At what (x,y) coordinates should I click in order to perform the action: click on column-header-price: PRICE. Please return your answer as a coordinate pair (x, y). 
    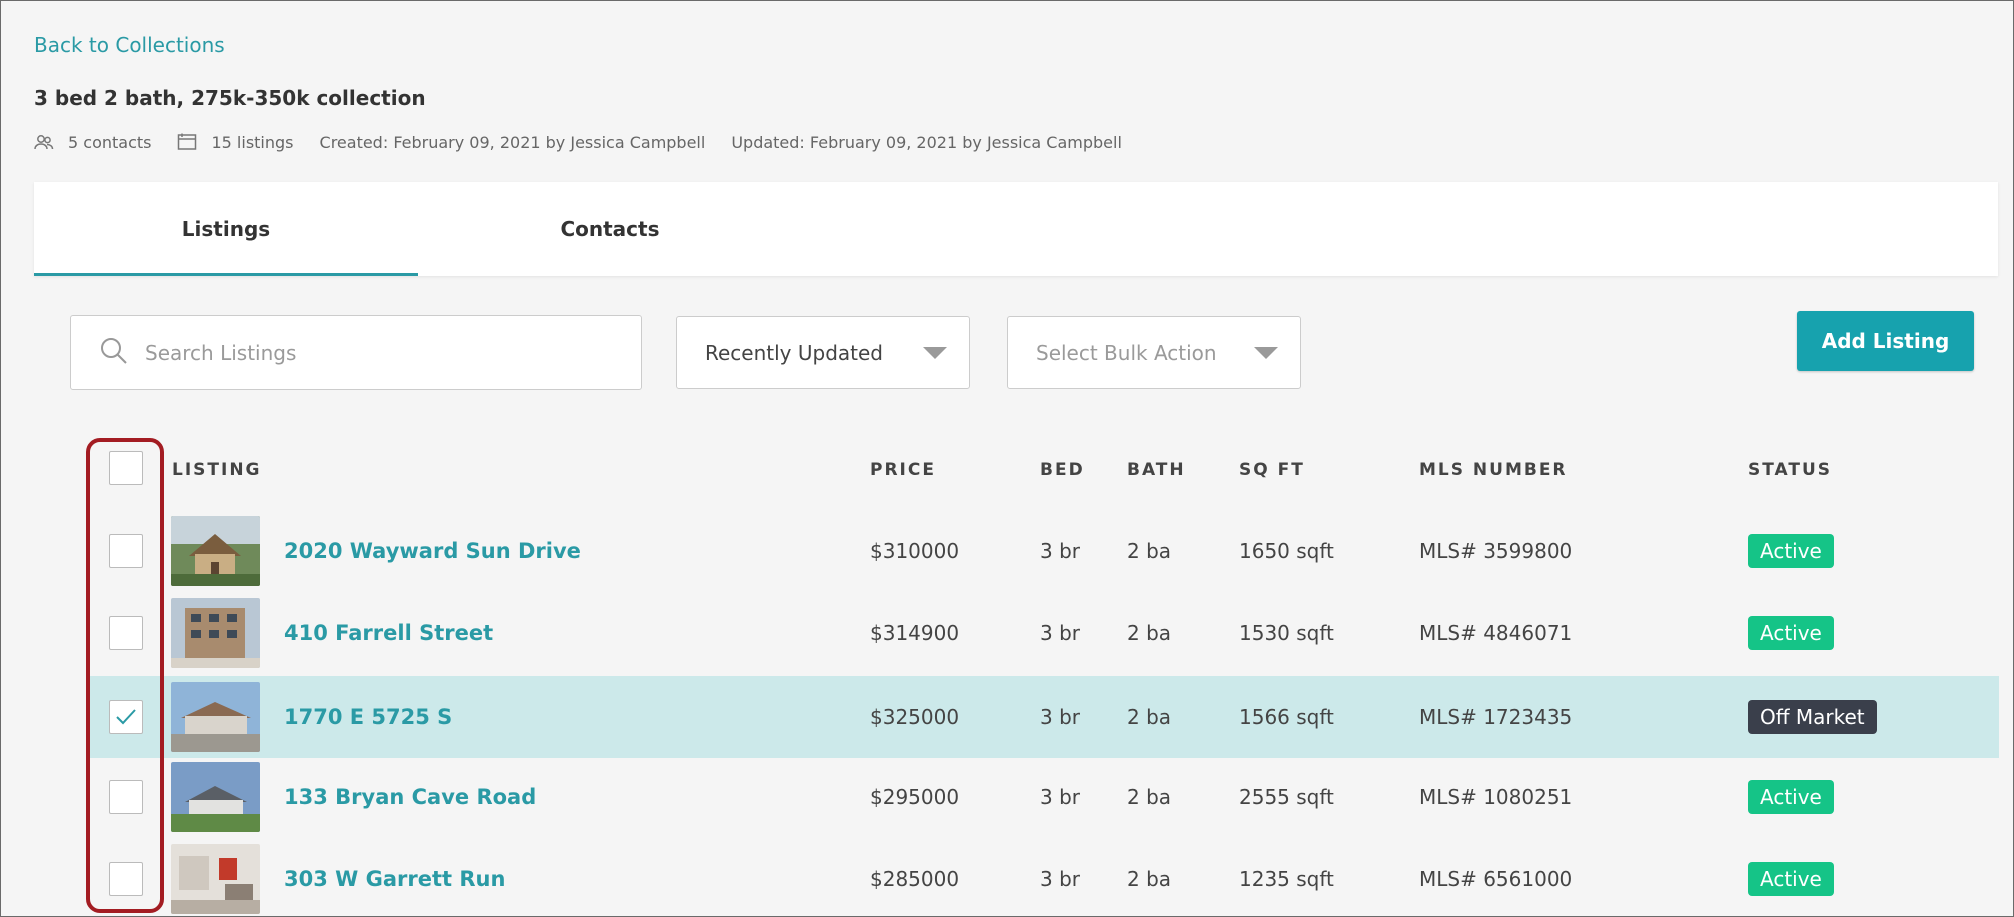
    Looking at the image, I should click on (903, 470).